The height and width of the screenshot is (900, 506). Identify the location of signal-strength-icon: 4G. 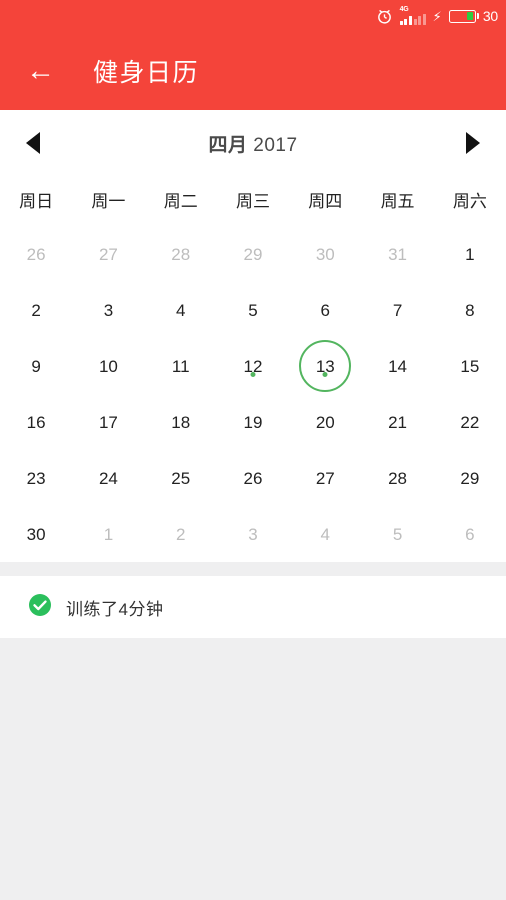
(412, 15).